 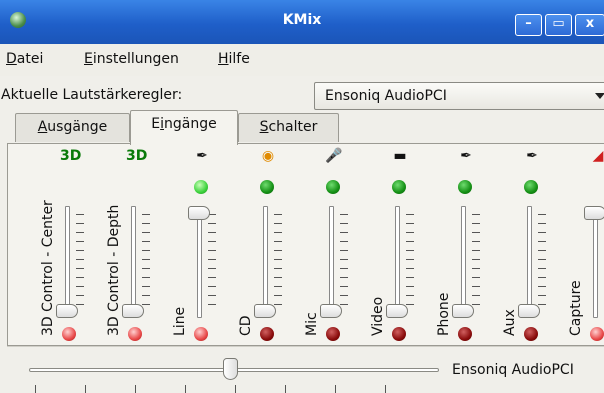 I want to click on channel-strip: 3D 3D Control - Depth, so click(x=135, y=245).